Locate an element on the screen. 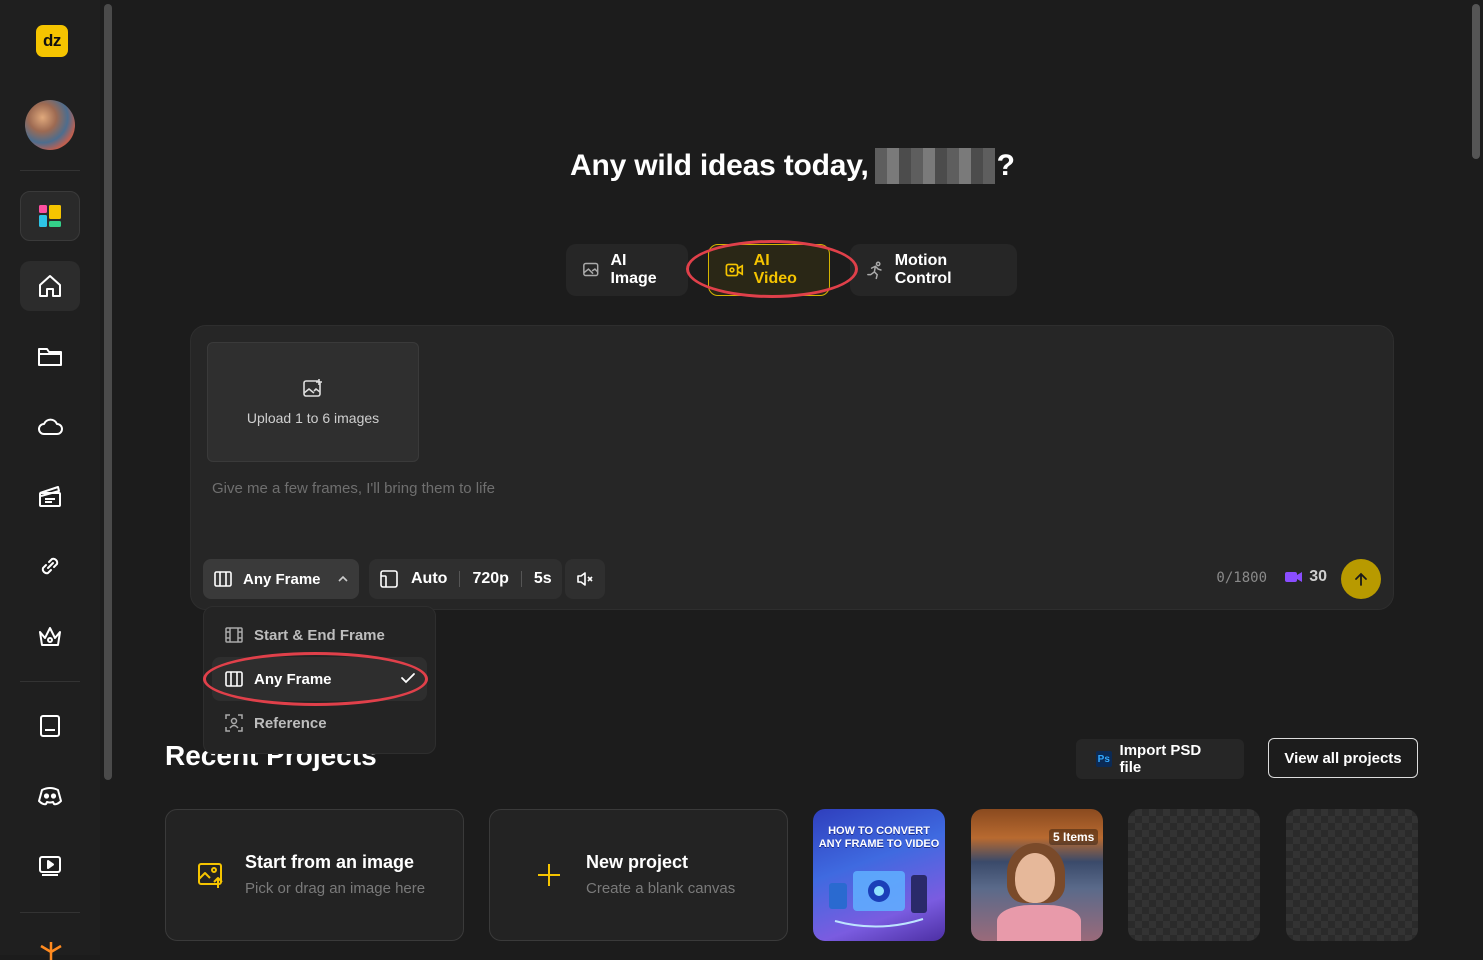  image-upload-area: Upload 1 to 6 images is located at coordinates (313, 402).